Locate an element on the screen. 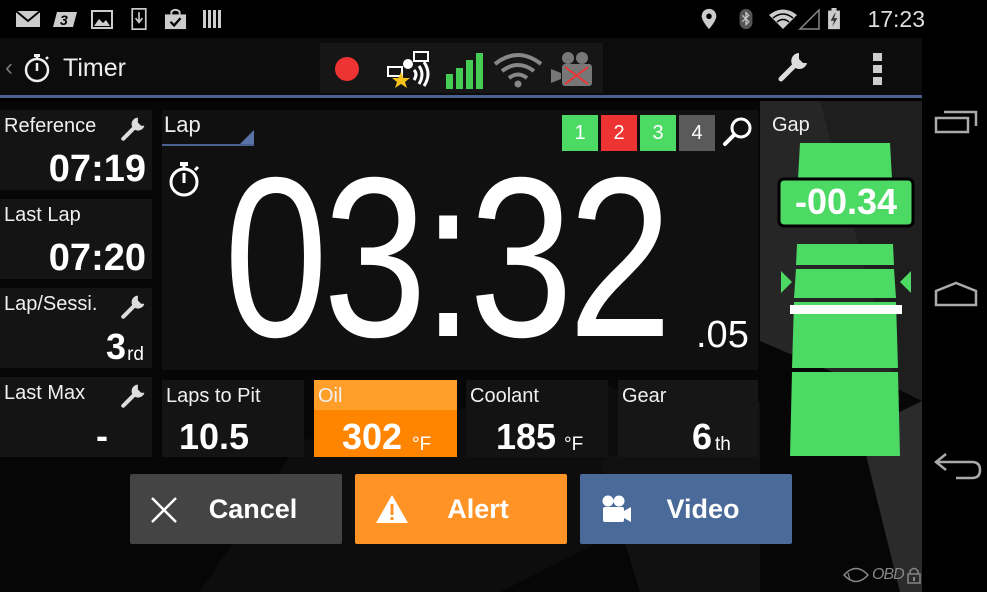 The width and height of the screenshot is (987, 592). navigation-bar is located at coordinates (954, 315).